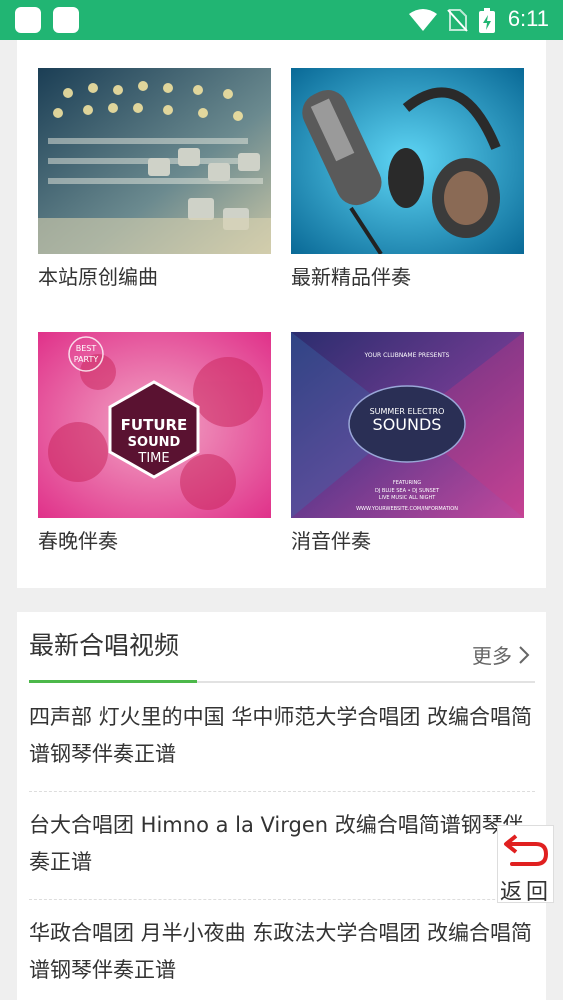 Image resolution: width=563 pixels, height=1000 pixels. I want to click on chevron-right-icon, so click(524, 654).